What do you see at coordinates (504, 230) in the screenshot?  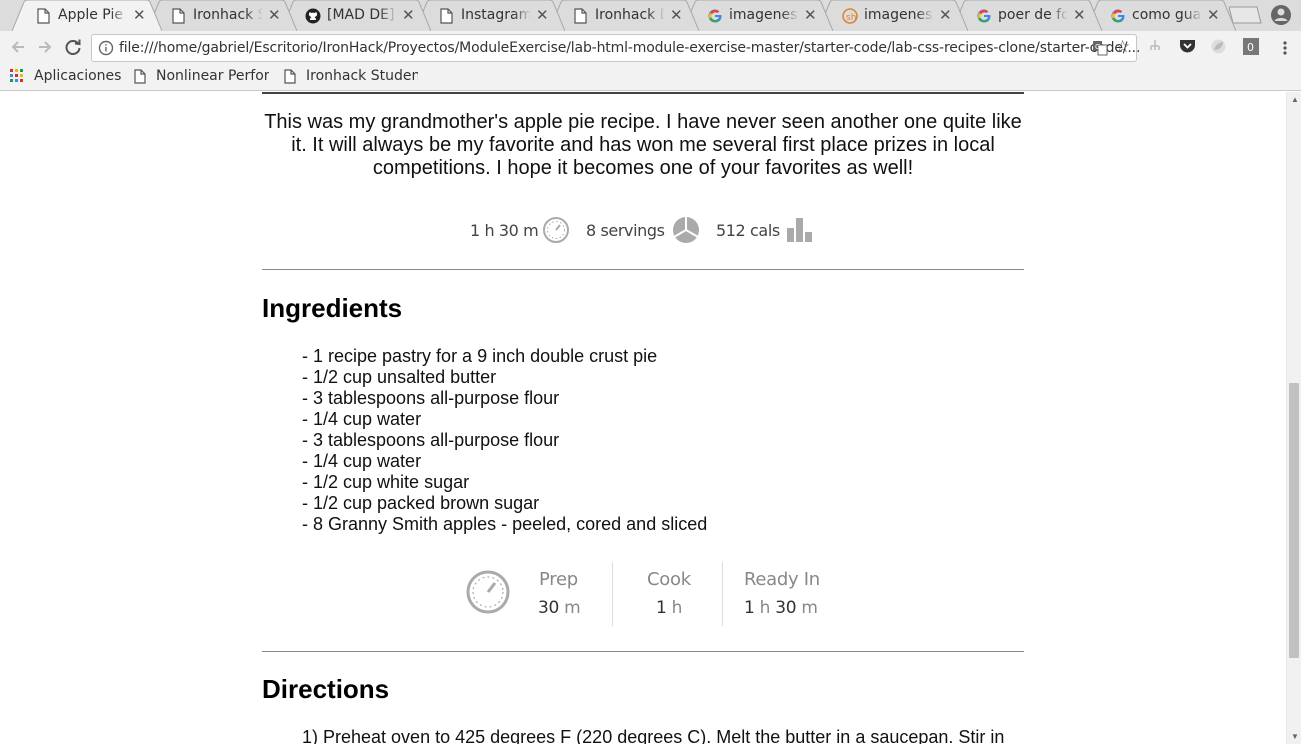 I see `total-time: 1 h 30 m` at bounding box center [504, 230].